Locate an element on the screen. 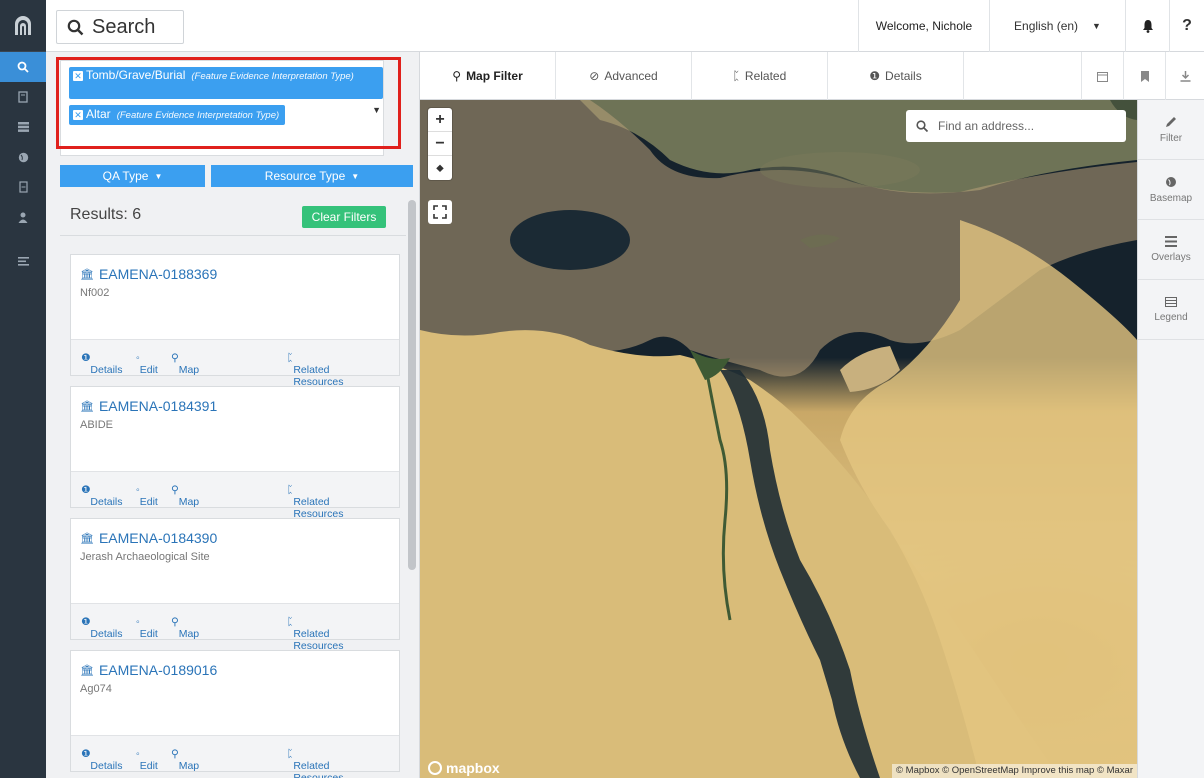 This screenshot has height=778, width=1204. tab-time-filter is located at coordinates (1103, 76).